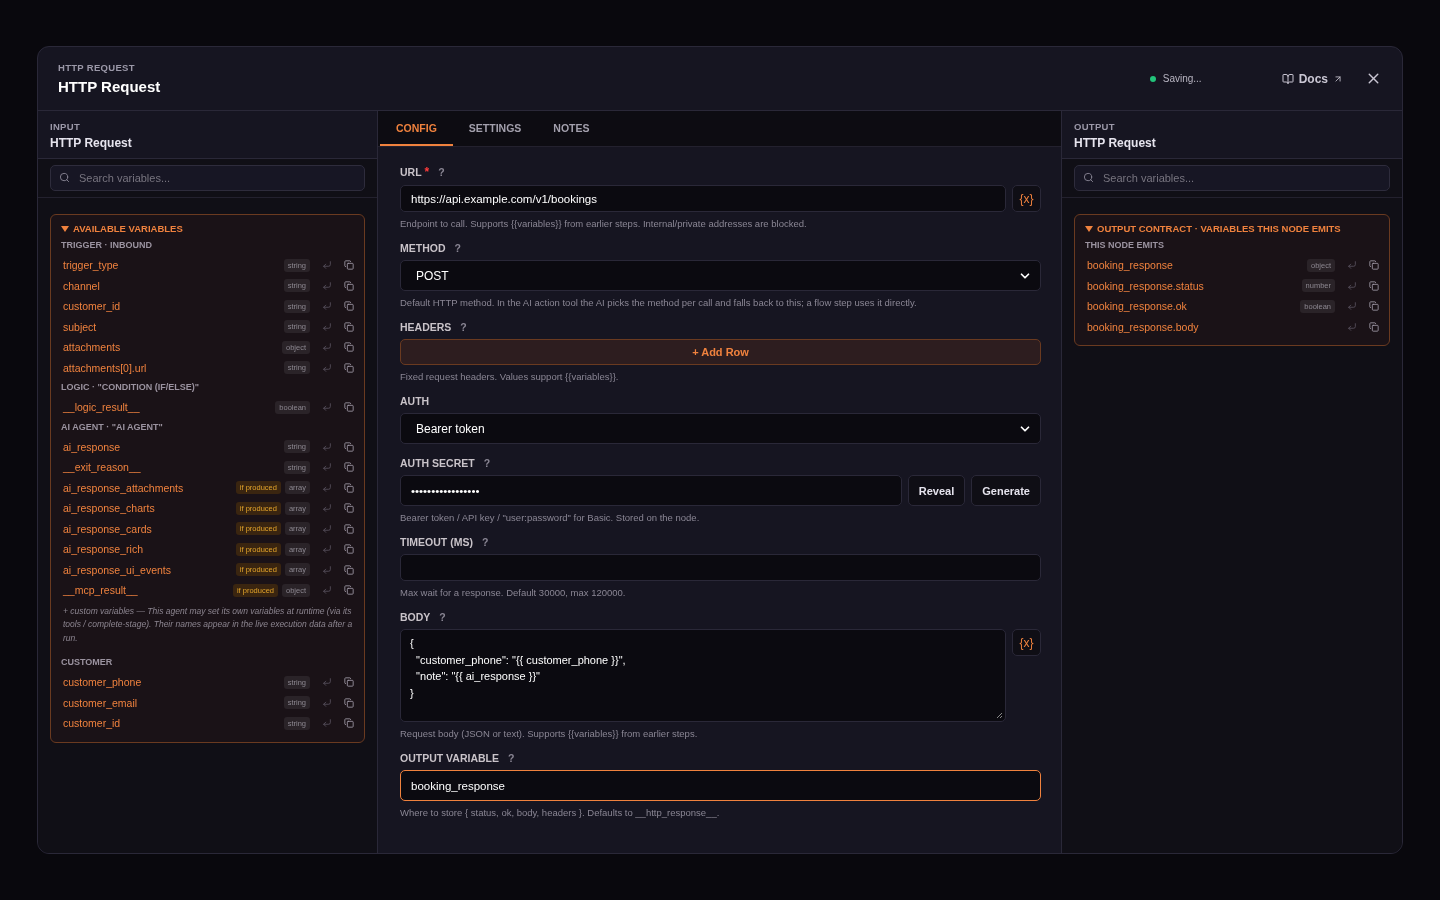  I want to click on variable-name: ai_response_rich, so click(147, 549).